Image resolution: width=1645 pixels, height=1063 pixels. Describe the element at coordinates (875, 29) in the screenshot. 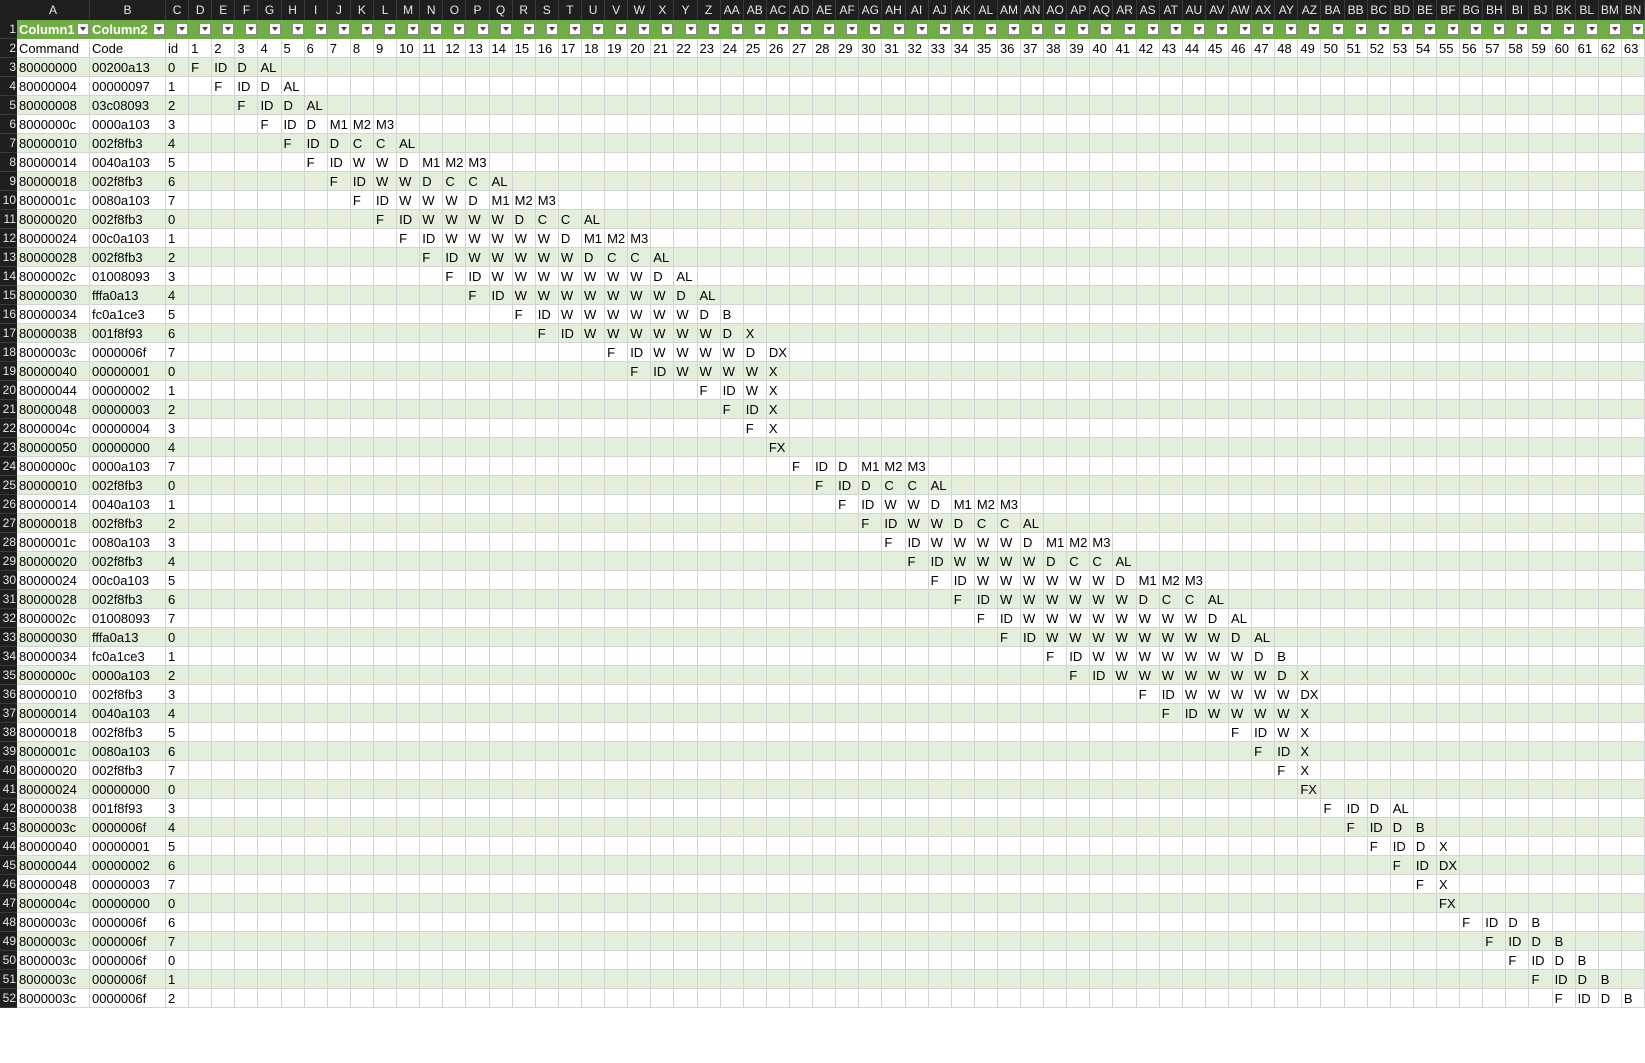

I see `filter-dropdown-icon` at that location.